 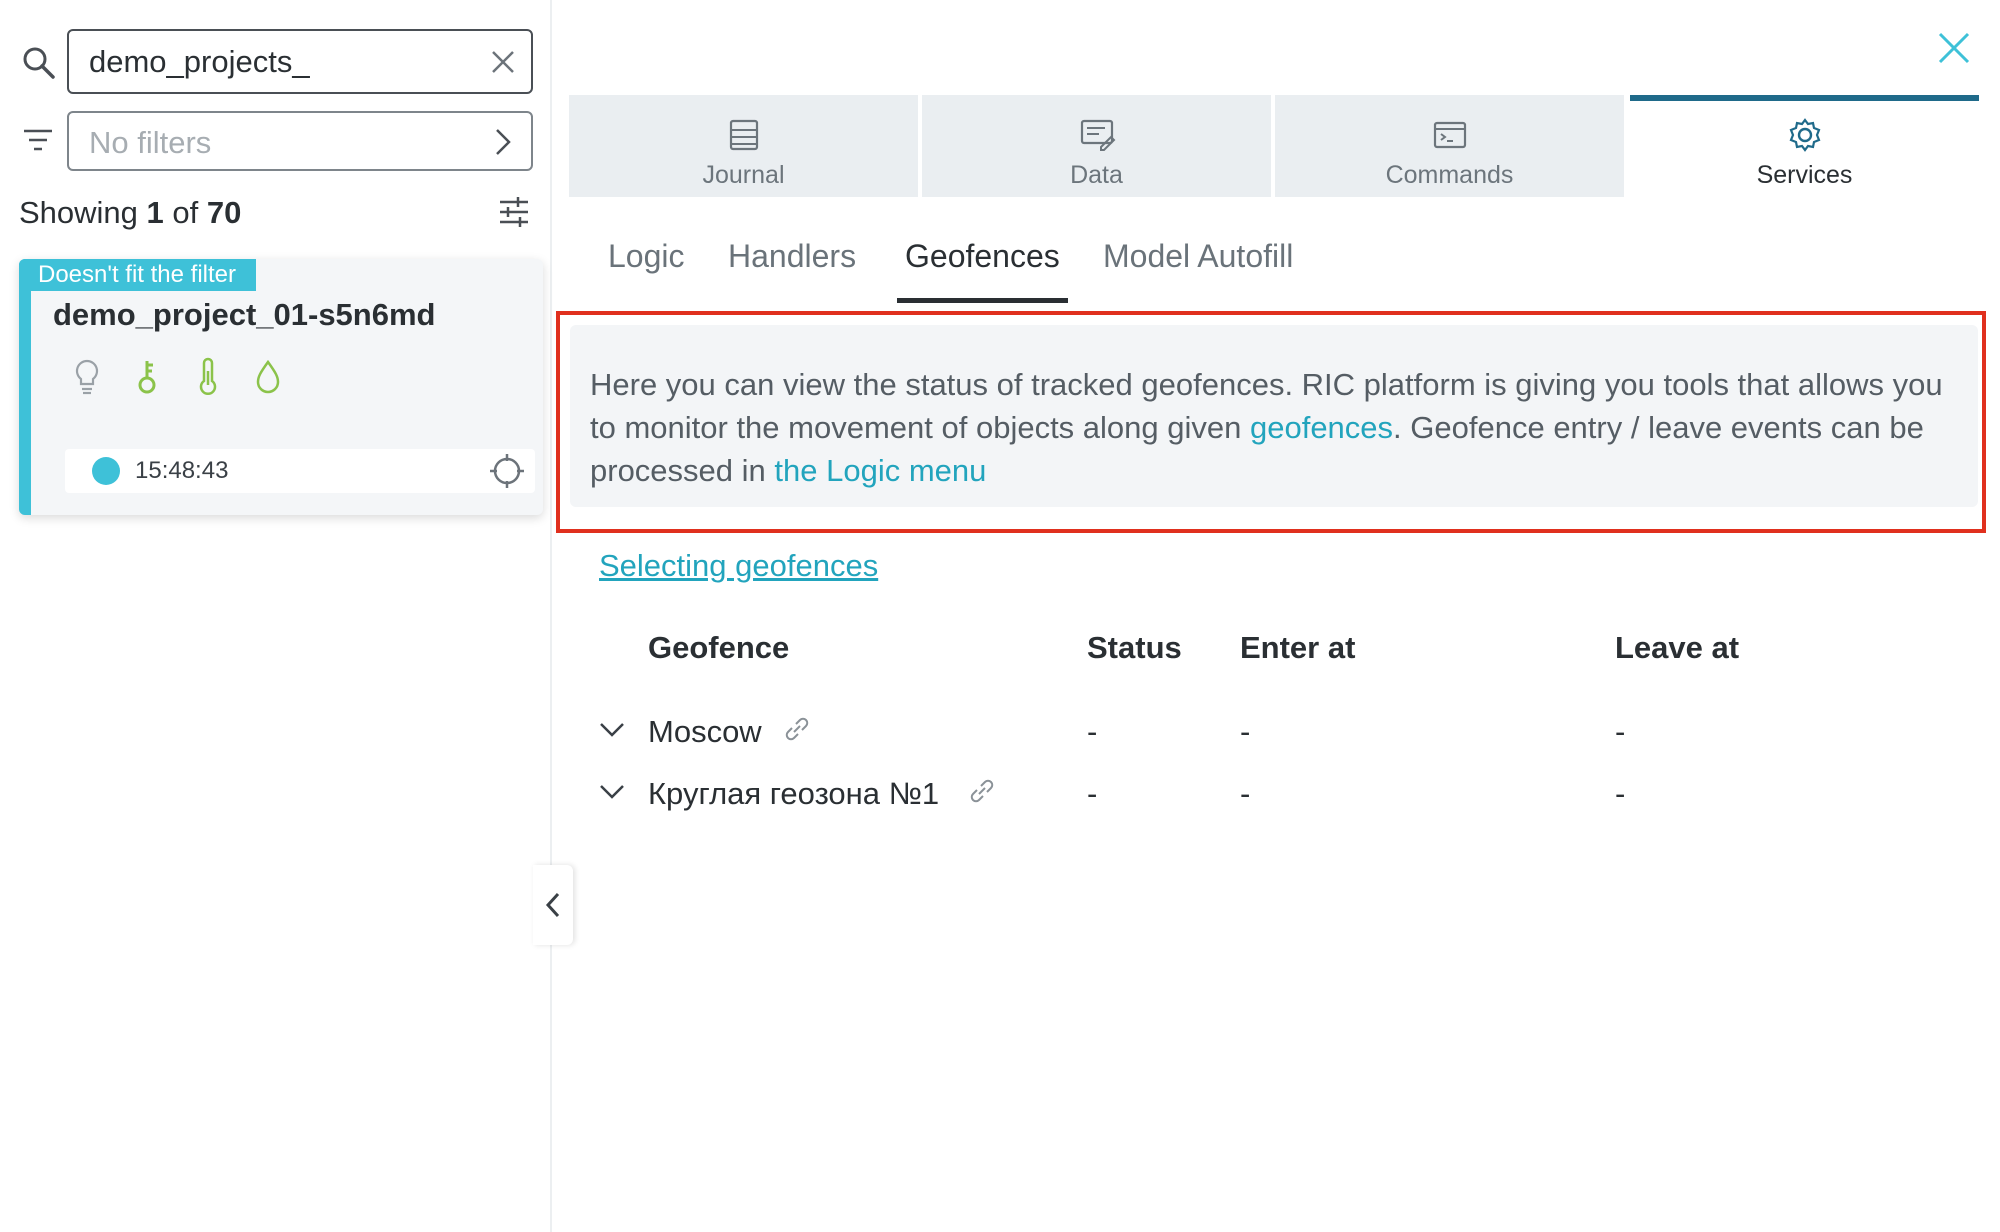 I want to click on tab-data: Data, so click(x=1096, y=146).